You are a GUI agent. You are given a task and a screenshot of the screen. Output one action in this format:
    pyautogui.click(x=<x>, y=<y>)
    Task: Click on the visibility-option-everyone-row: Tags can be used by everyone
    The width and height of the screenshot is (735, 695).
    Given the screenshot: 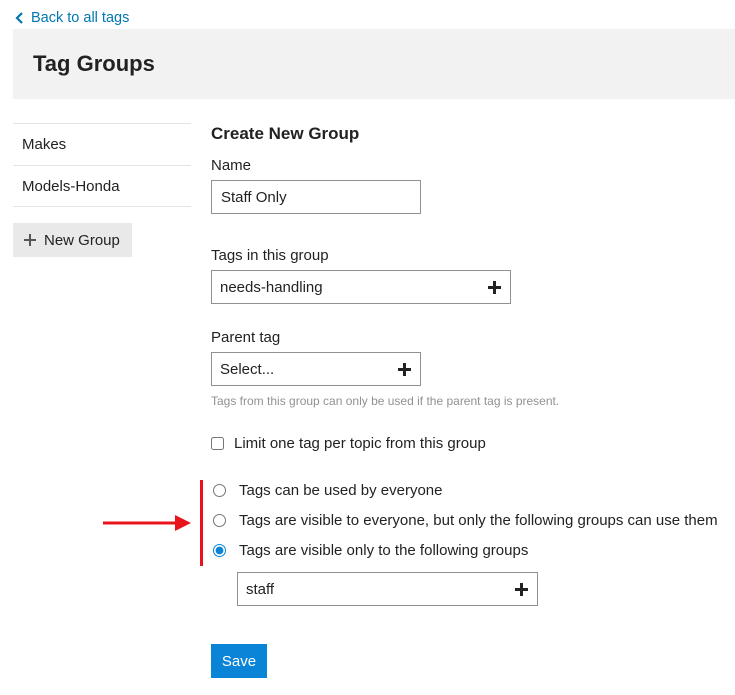 What is the action you would take?
    pyautogui.click(x=326, y=490)
    